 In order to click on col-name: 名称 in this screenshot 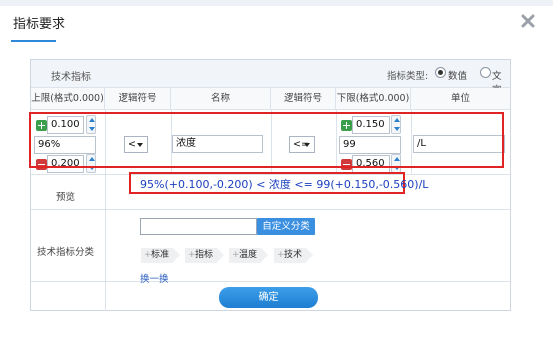, I will do `click(221, 99)`.